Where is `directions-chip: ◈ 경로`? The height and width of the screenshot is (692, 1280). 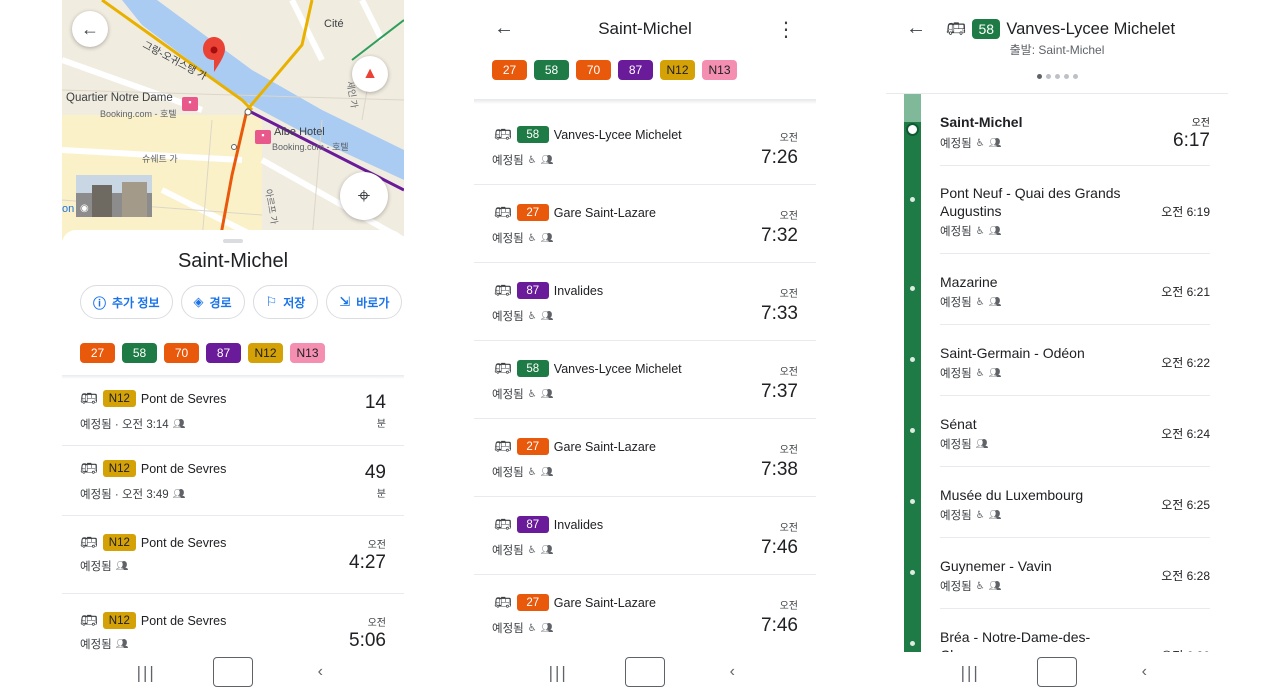
directions-chip: ◈ 경로 is located at coordinates (212, 302).